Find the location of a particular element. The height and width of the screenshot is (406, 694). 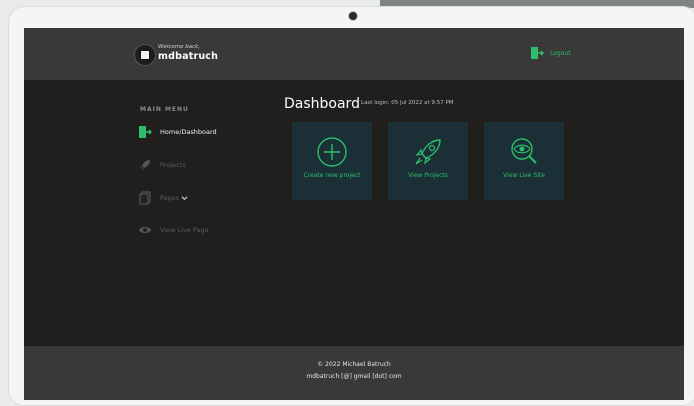

sidebar-item-projects: Projects is located at coordinates (162, 165).